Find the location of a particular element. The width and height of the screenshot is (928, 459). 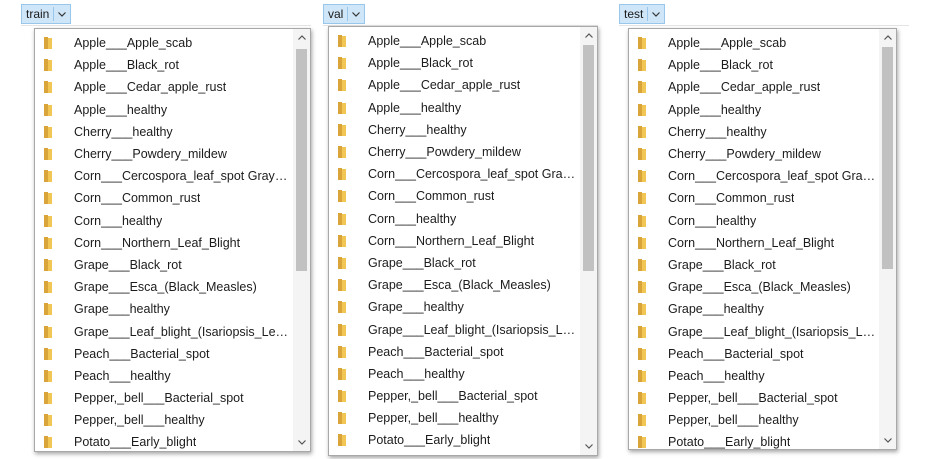

list-item-label: Pepper,_bell___healthy is located at coordinates (139, 420).